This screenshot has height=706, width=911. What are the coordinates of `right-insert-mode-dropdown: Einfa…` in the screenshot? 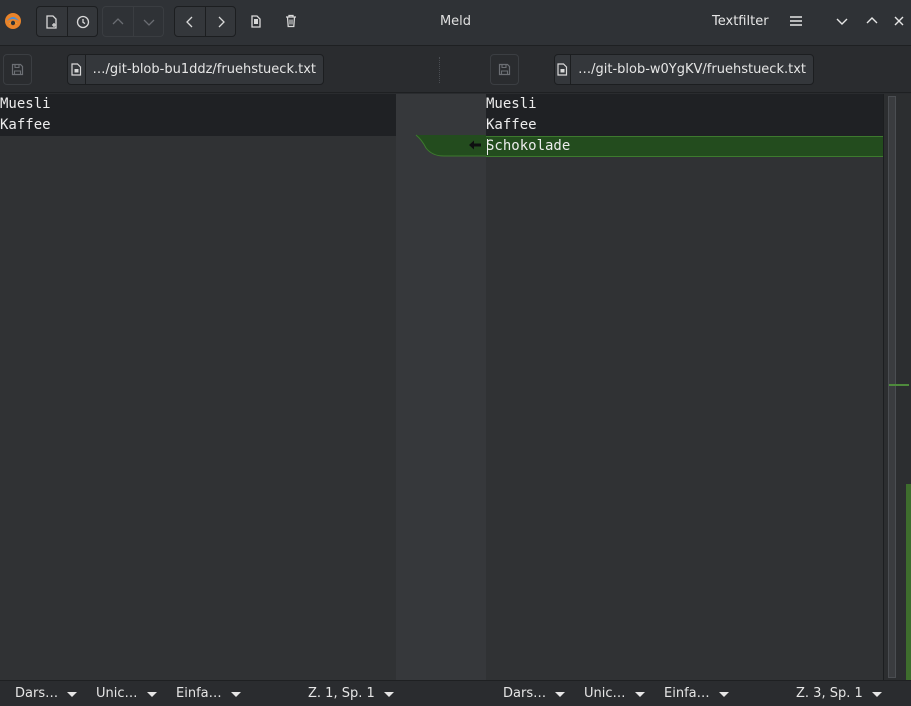 It's located at (696, 693).